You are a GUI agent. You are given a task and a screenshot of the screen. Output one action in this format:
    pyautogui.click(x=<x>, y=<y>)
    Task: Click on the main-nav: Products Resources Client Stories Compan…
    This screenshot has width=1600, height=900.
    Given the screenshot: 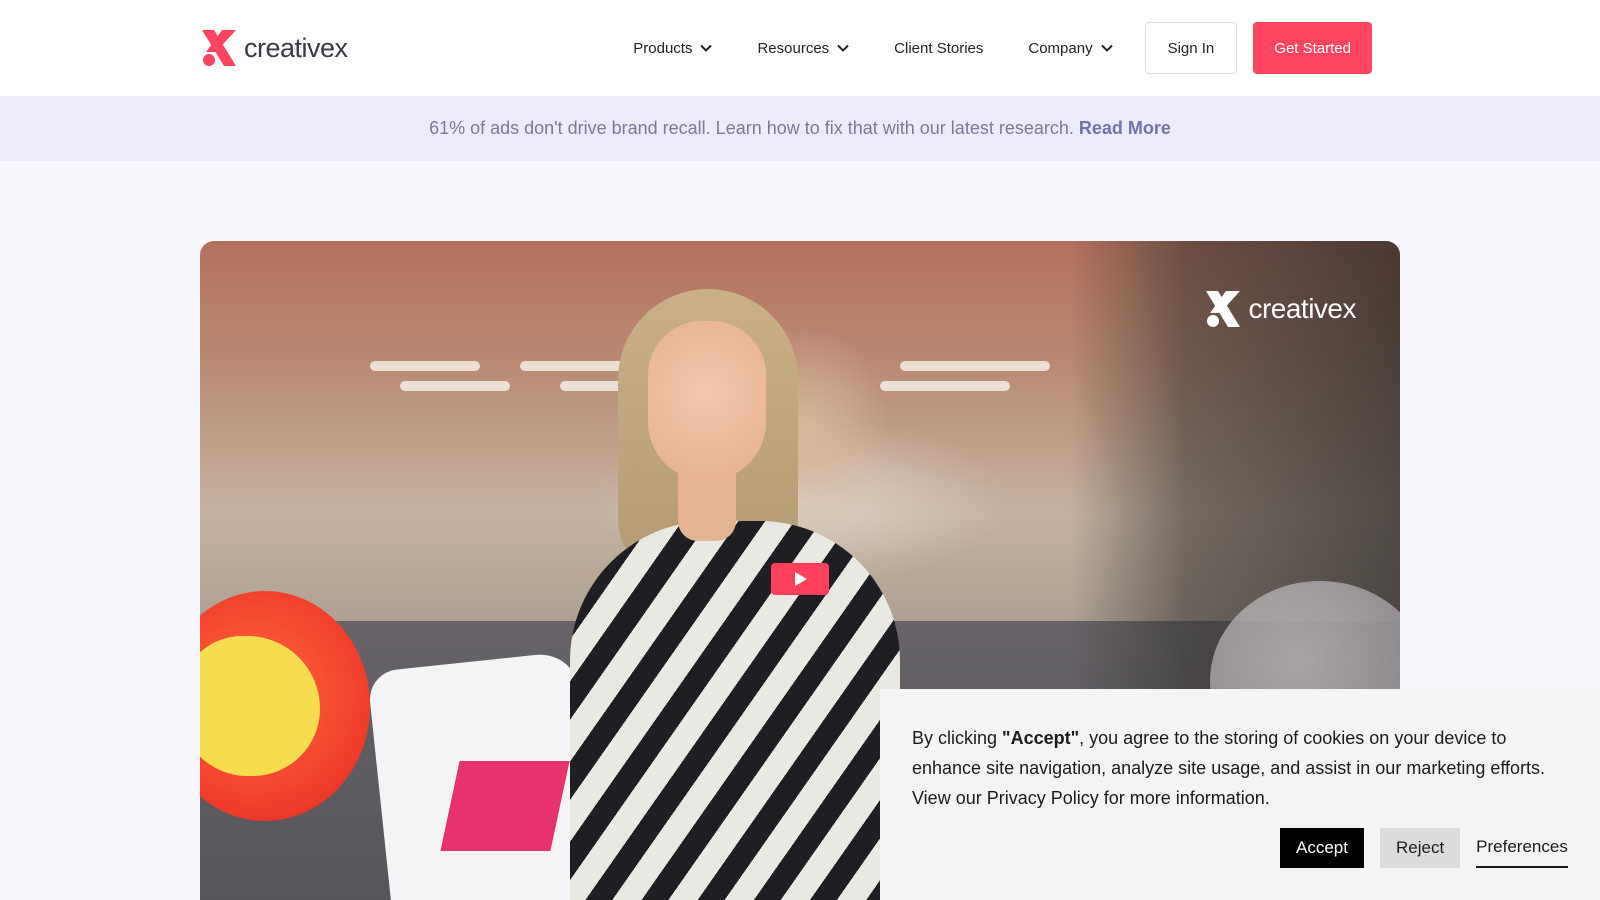 What is the action you would take?
    pyautogui.click(x=1002, y=48)
    